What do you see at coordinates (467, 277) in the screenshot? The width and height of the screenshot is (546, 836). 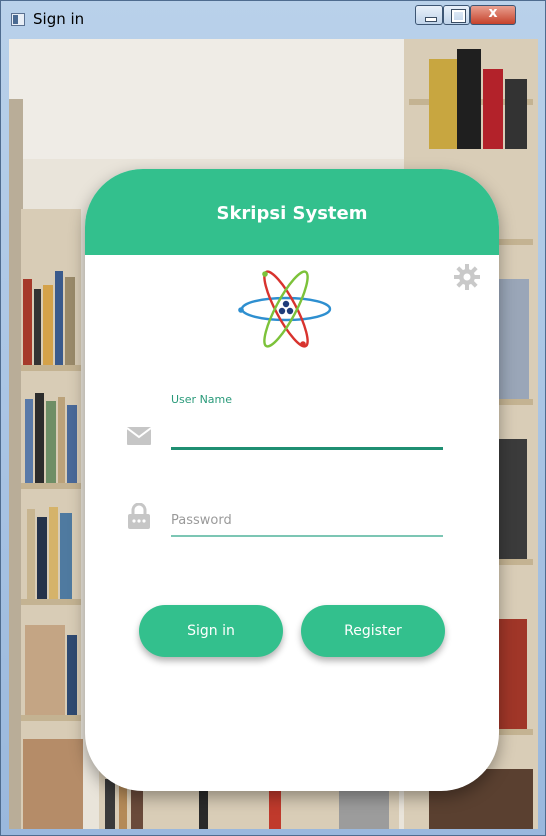 I see `gear-icon` at bounding box center [467, 277].